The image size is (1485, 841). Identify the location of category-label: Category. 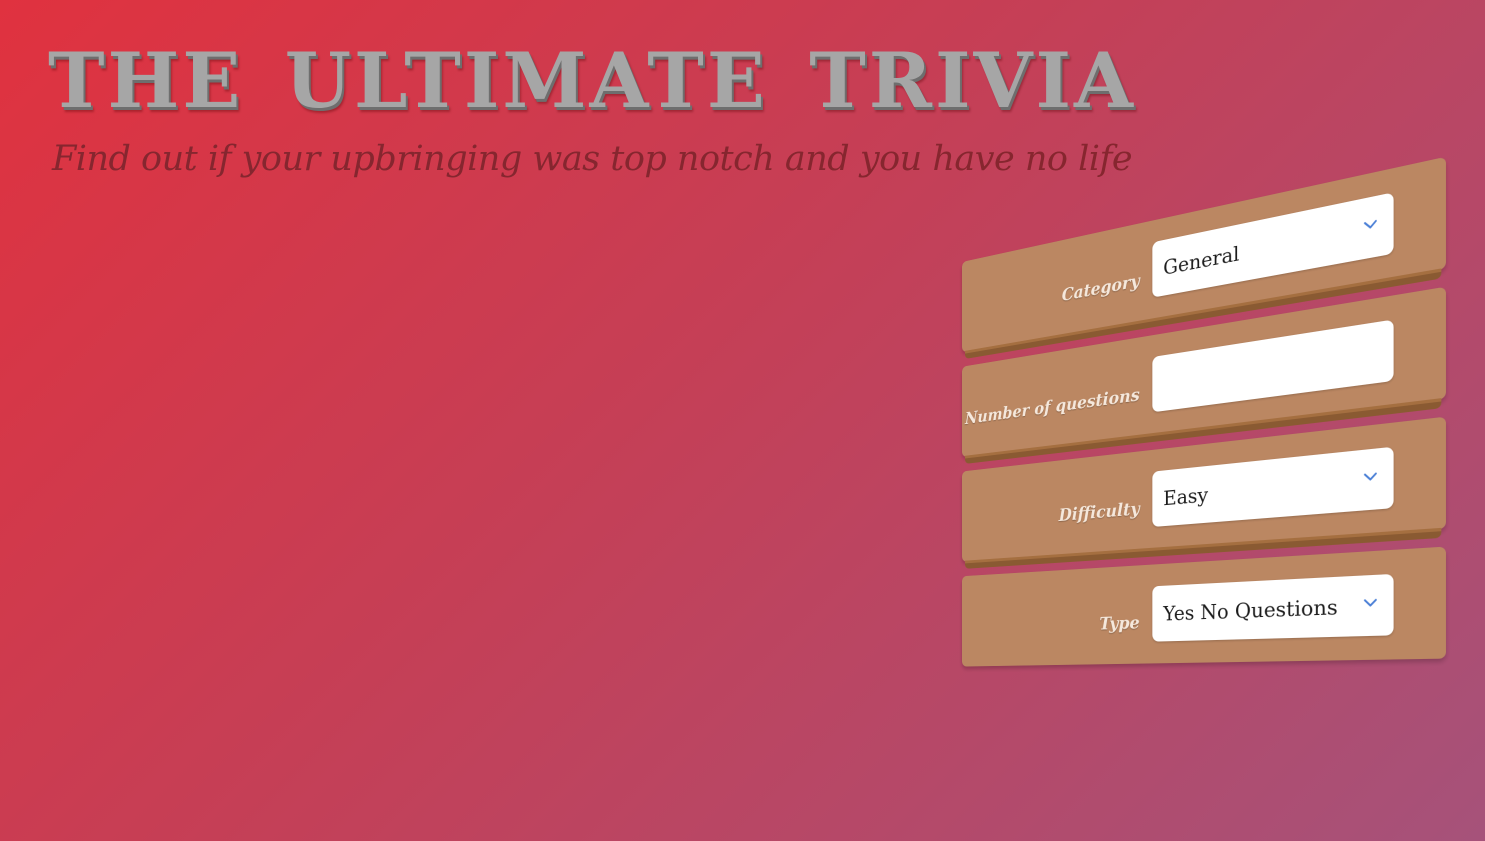
(1100, 288).